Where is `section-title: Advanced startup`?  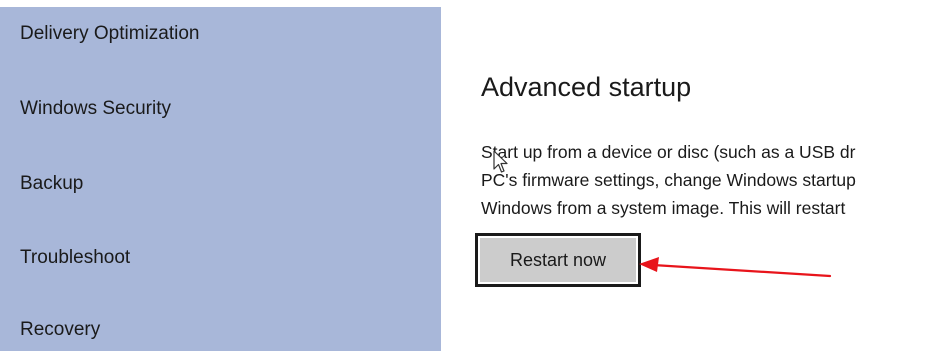
section-title: Advanced startup is located at coordinates (586, 87).